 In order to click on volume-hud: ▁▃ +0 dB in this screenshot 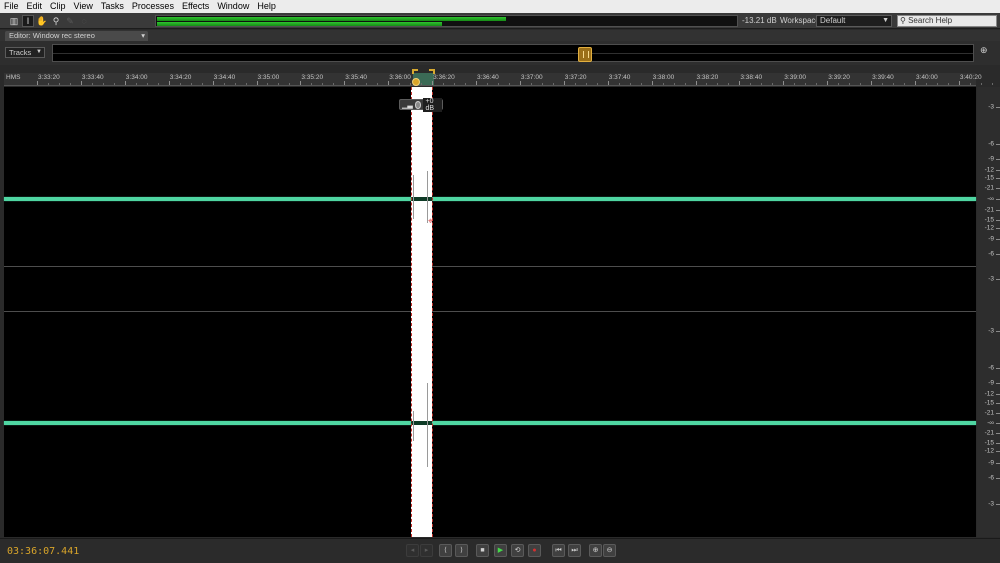, I will do `click(421, 104)`.